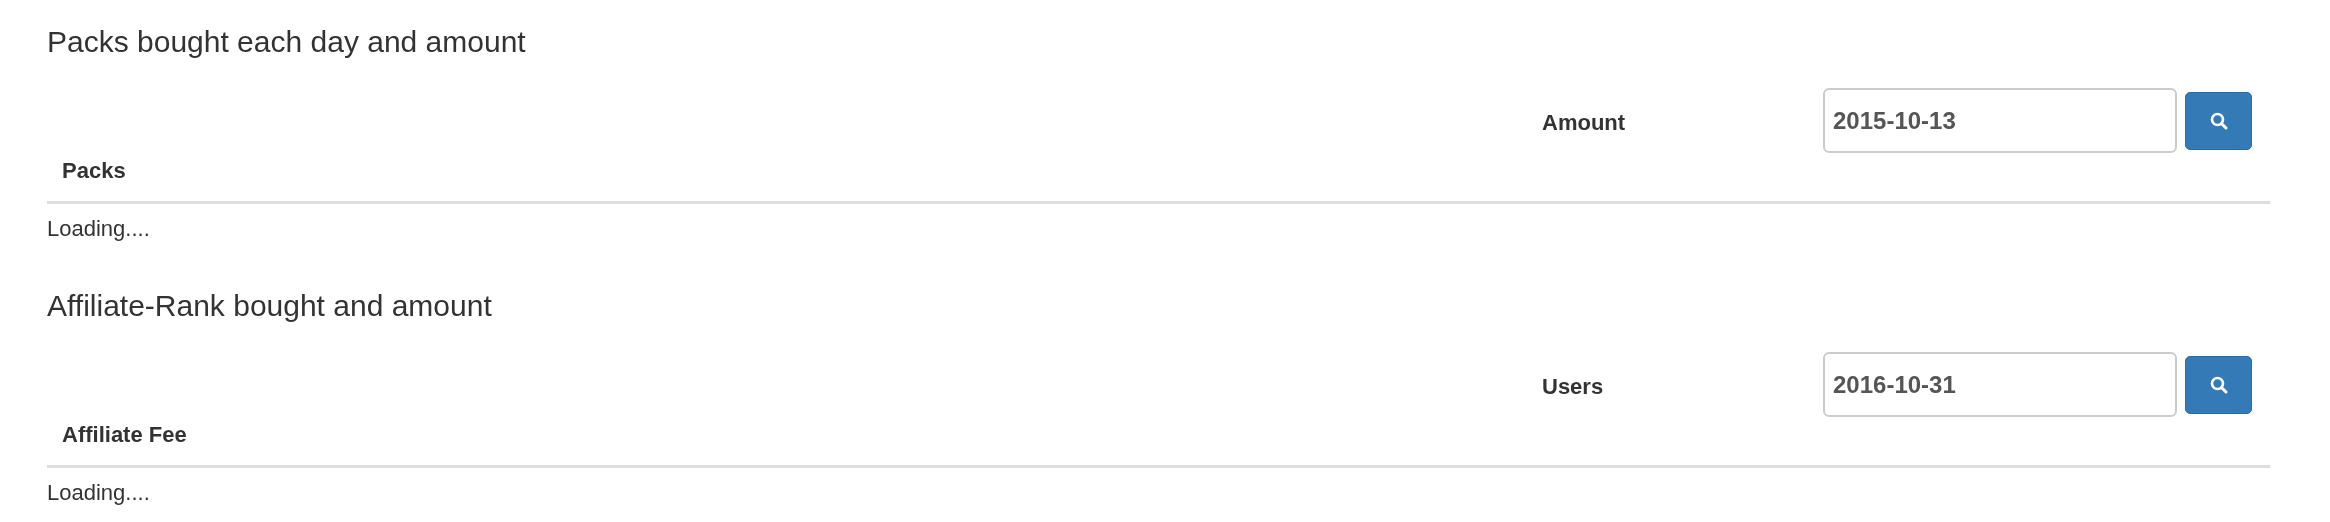  I want to click on column-header: Amount, so click(1584, 122).